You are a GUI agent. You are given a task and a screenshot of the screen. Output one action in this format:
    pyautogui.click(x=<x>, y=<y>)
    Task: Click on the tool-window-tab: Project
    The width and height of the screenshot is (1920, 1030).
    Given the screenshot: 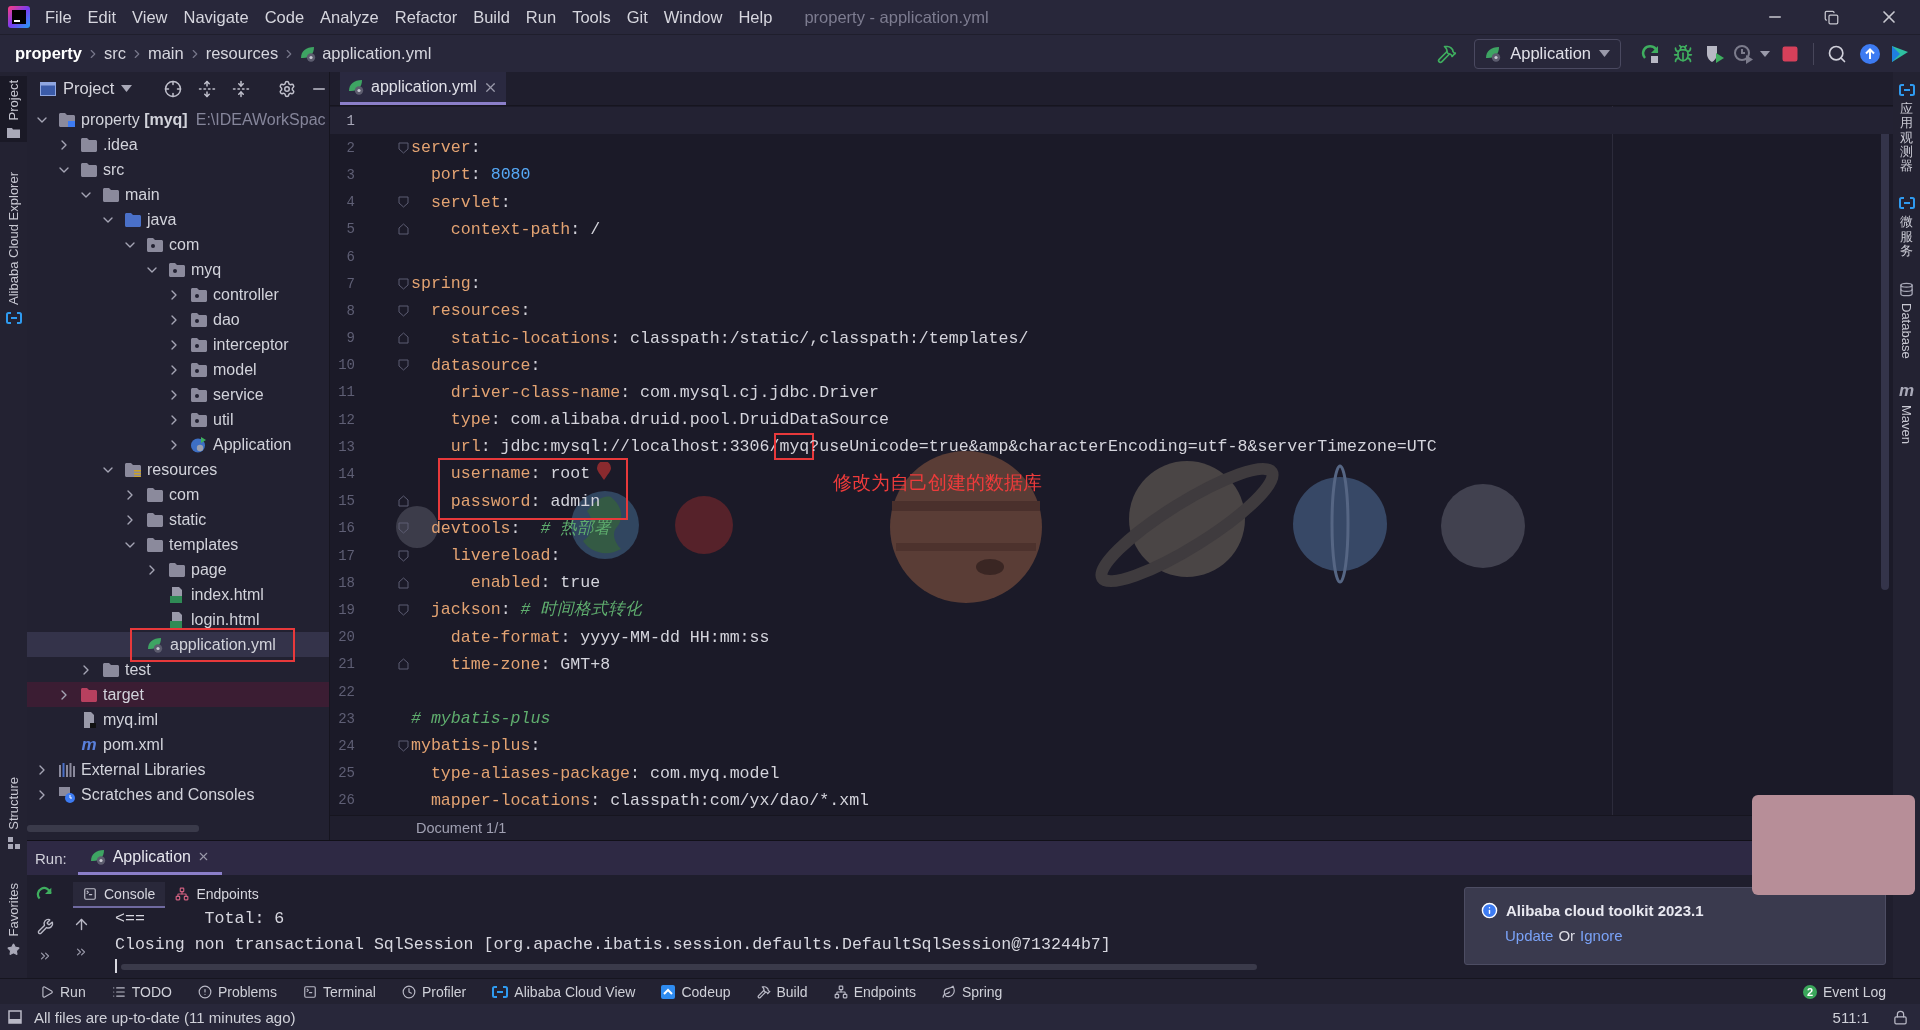 What is the action you would take?
    pyautogui.click(x=13, y=109)
    